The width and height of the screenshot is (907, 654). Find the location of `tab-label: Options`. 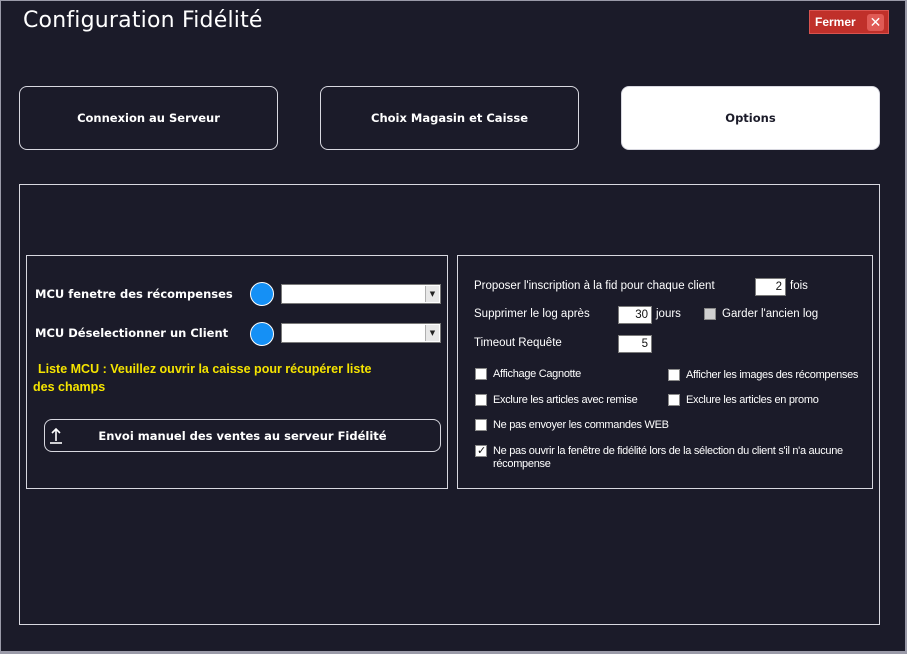

tab-label: Options is located at coordinates (750, 118).